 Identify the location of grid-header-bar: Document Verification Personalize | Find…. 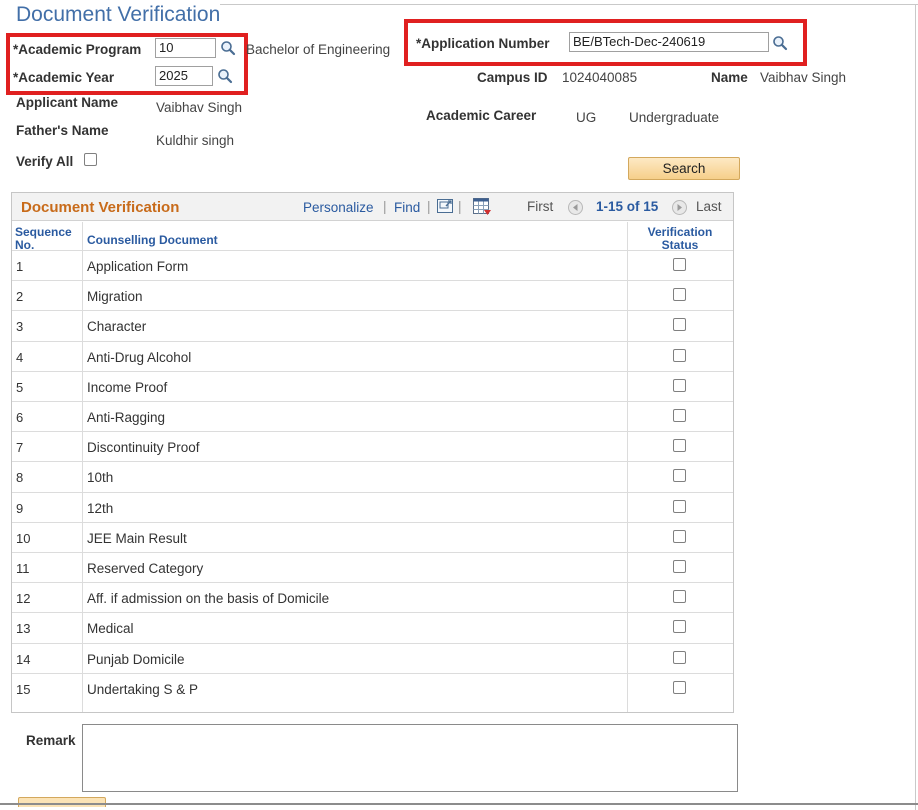
(372, 207).